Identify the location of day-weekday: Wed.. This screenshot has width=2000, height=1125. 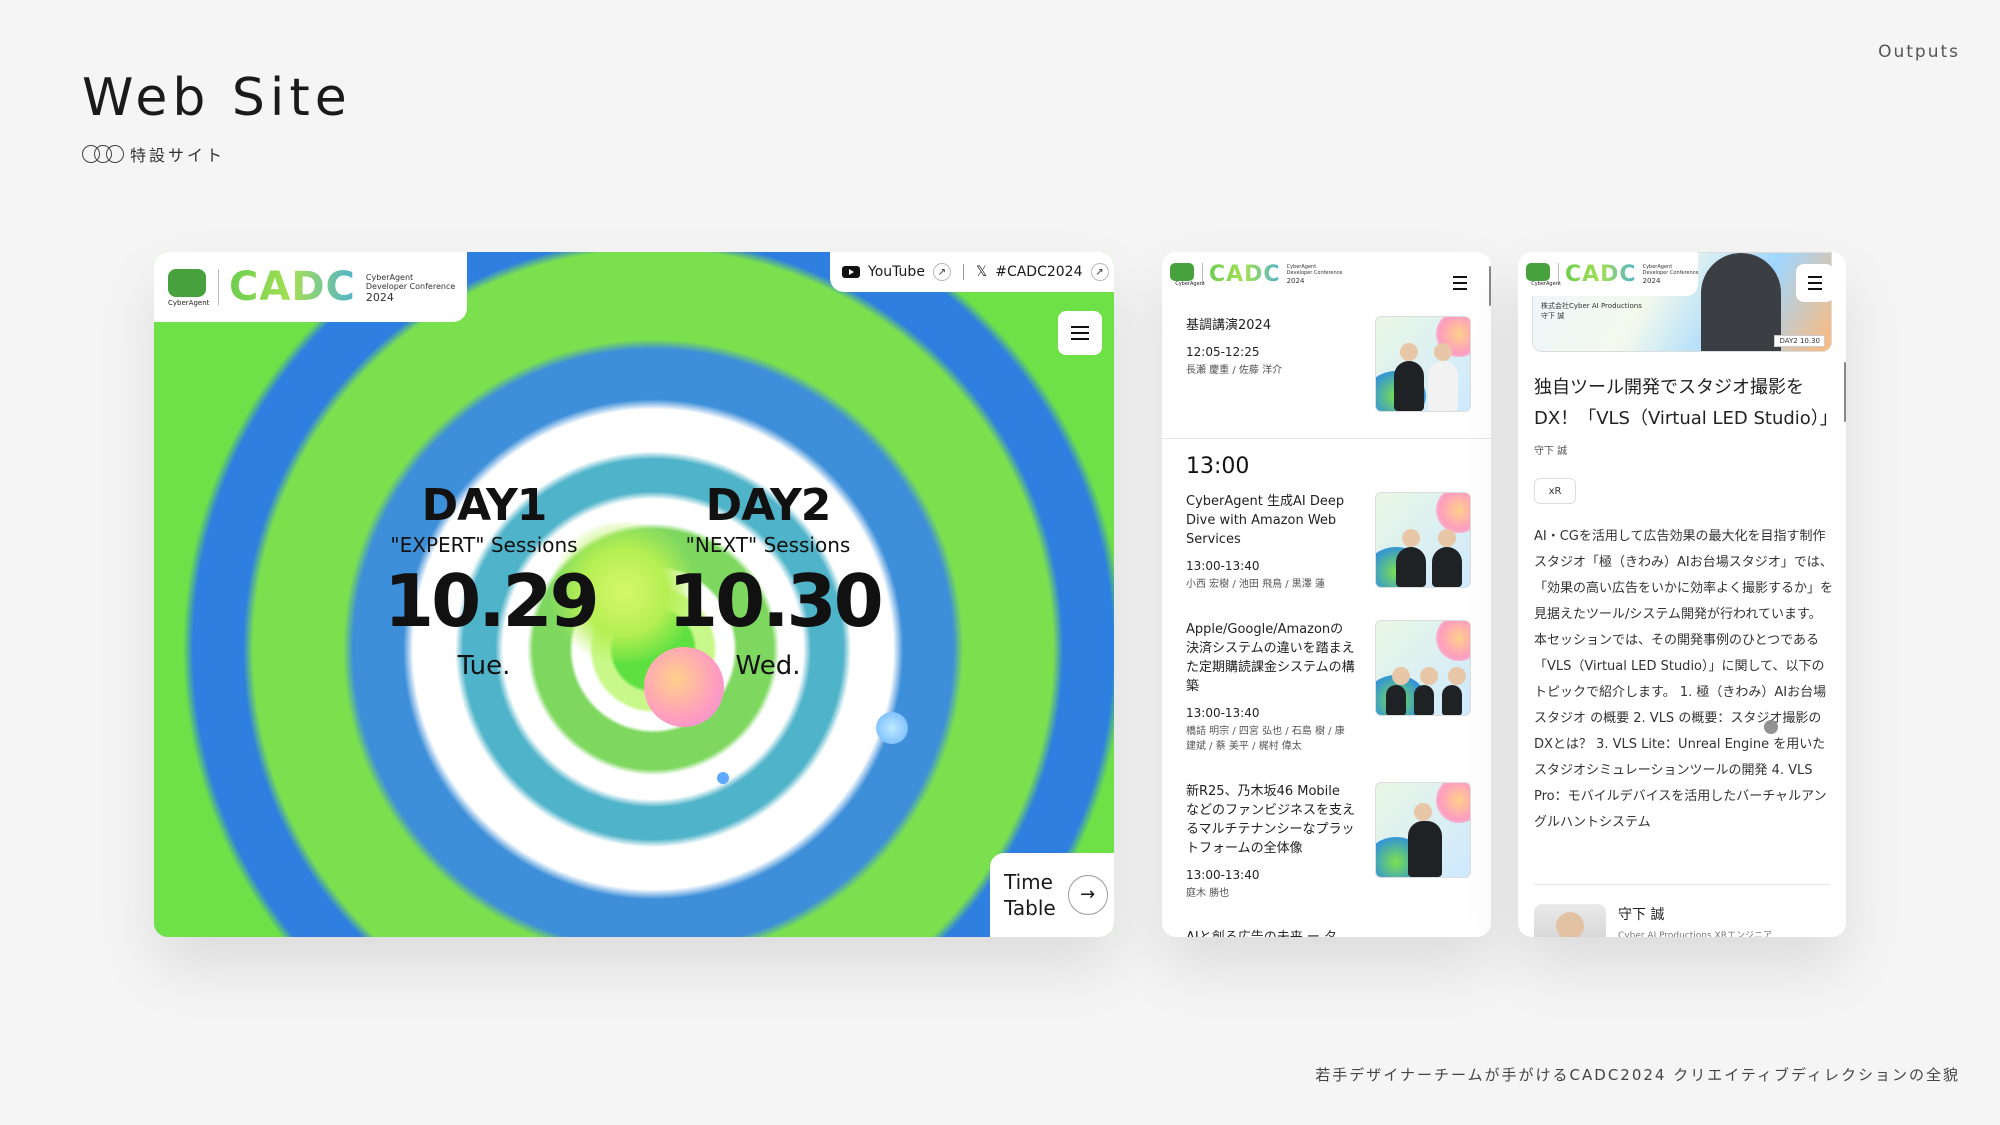
(768, 666).